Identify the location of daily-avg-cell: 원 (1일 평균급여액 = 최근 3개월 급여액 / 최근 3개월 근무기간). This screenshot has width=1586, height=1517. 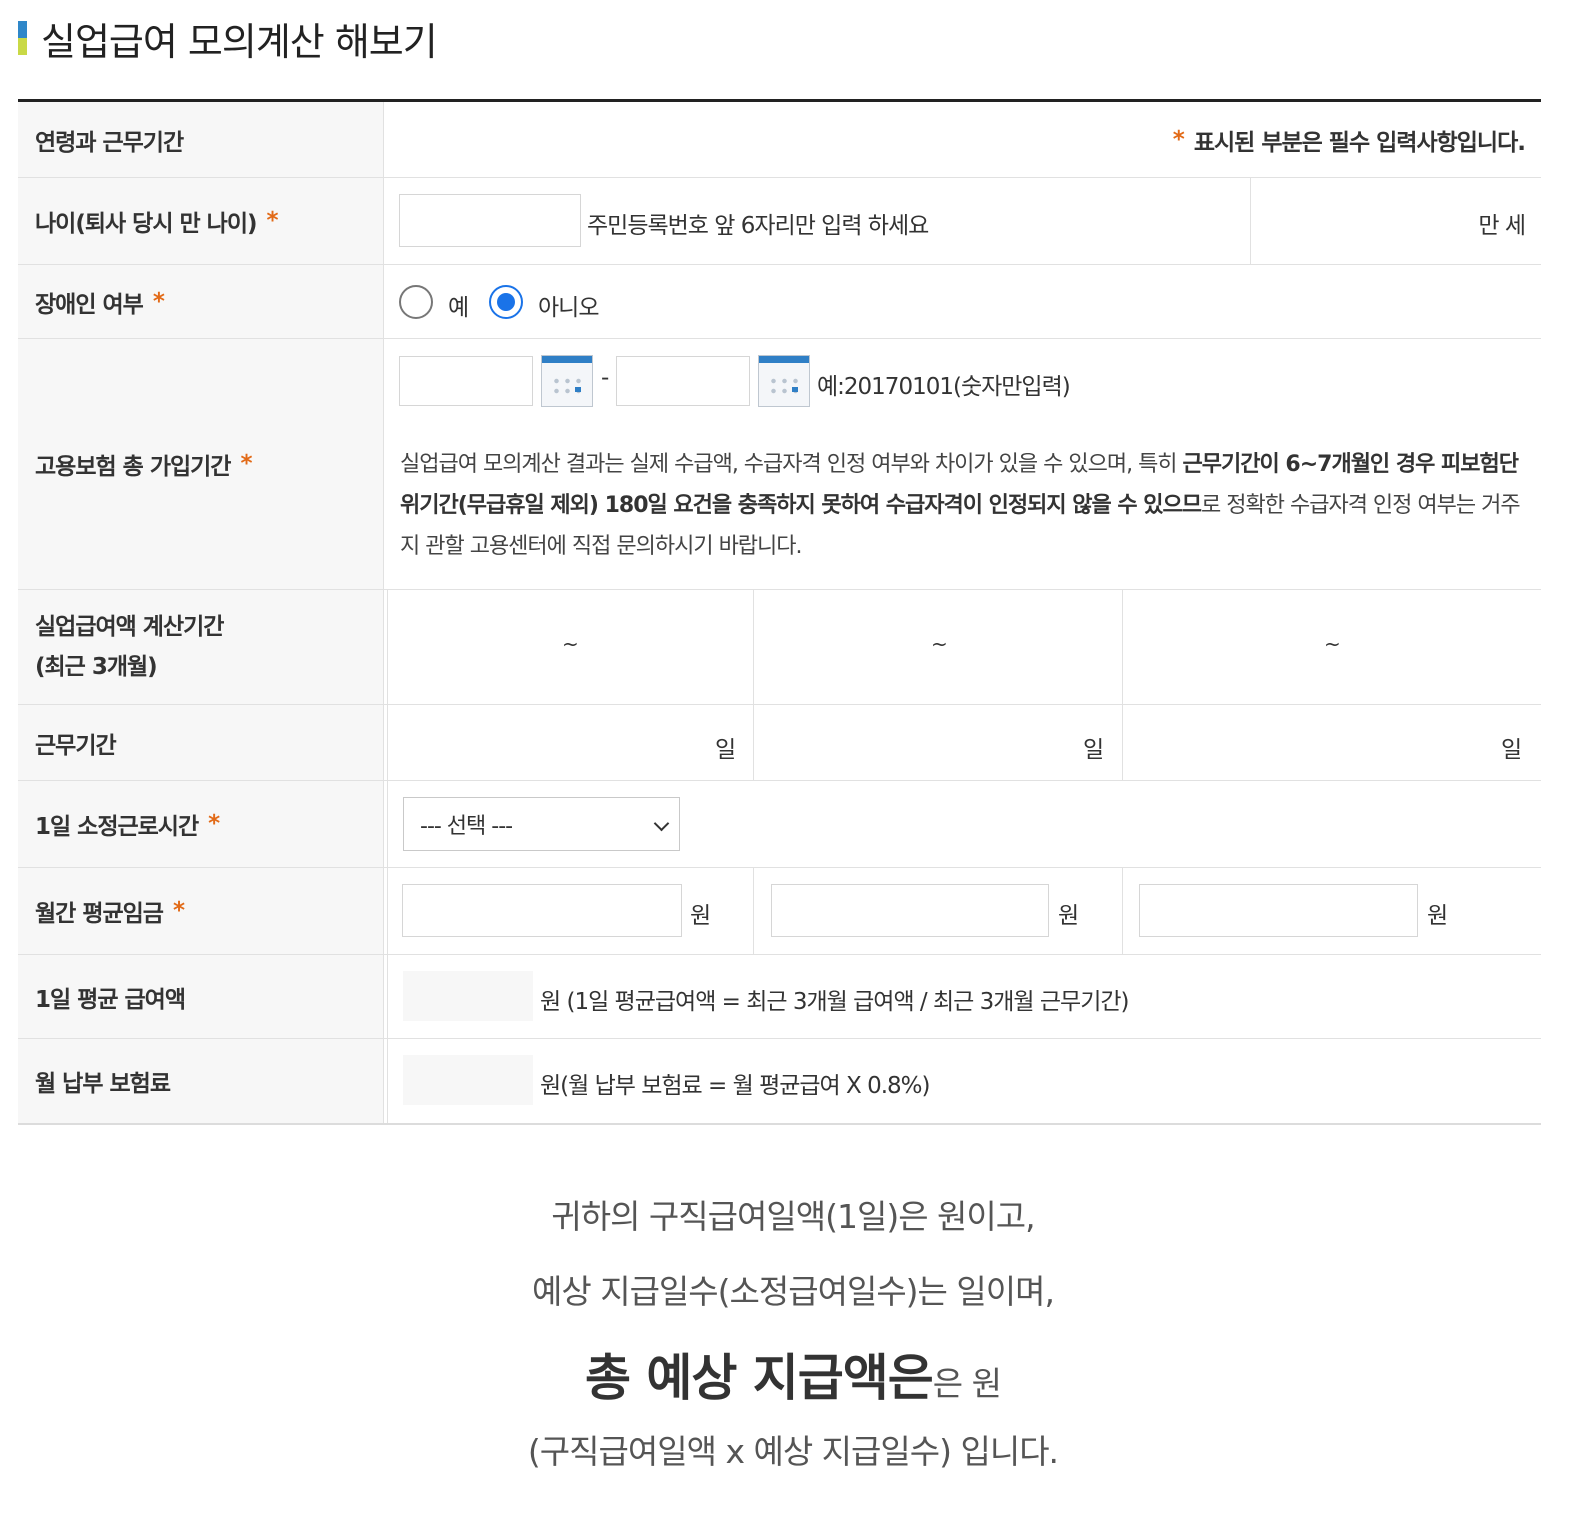
(964, 996).